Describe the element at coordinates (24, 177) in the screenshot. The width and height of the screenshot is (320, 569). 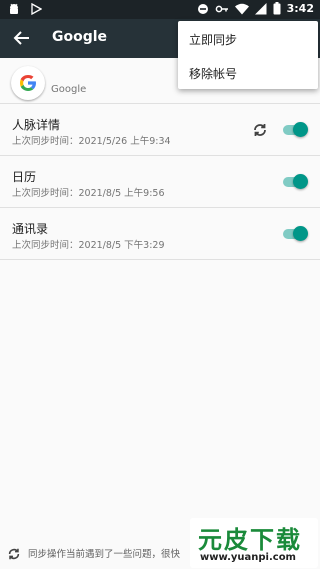
I see `sync-item-label: 日历` at that location.